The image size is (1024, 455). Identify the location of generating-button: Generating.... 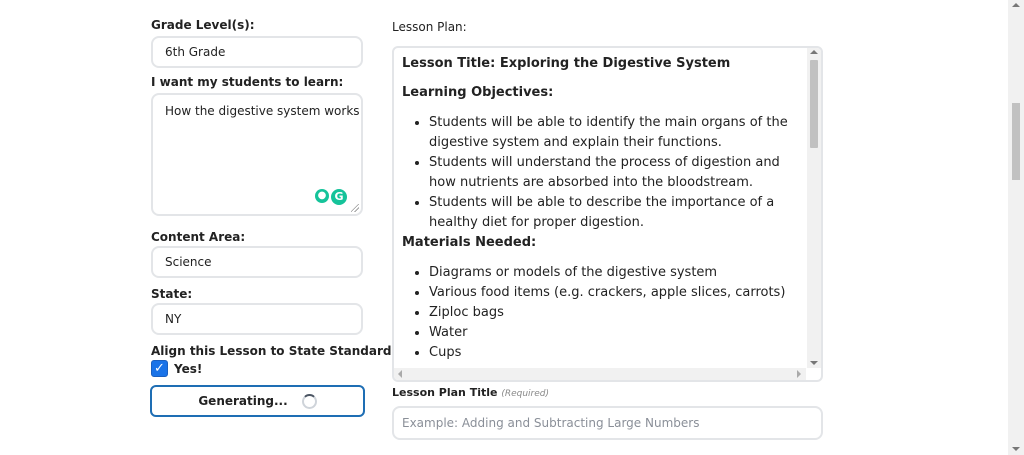
(257, 401).